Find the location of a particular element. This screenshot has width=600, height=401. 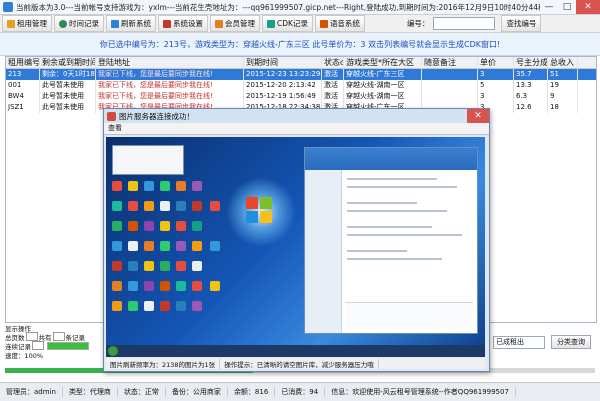

table-cell: 6.3 is located at coordinates (531, 96).